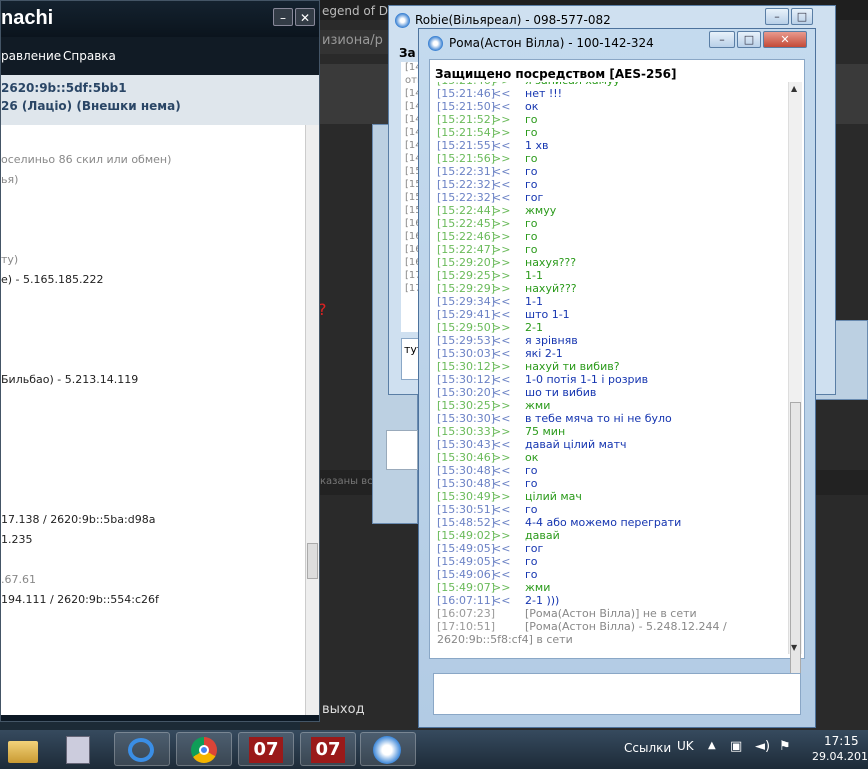 Image resolution: width=868 pixels, height=769 pixels. What do you see at coordinates (556, 74) in the screenshot?
I see `encryption-label: Защищено посредством [AES-256]` at bounding box center [556, 74].